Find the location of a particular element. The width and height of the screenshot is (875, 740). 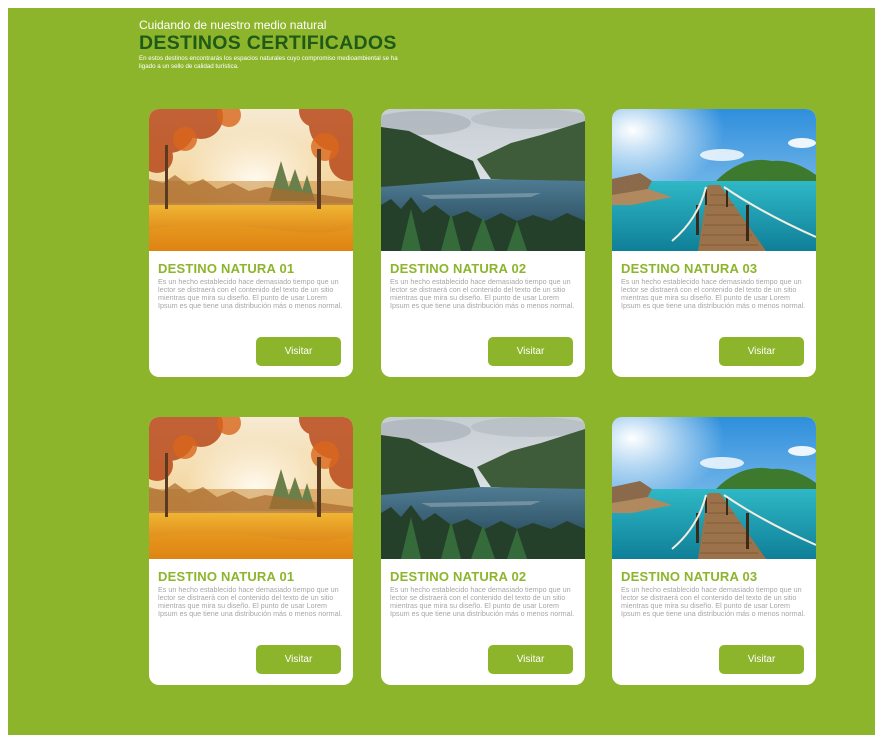

section-eyebrow: Cuidando de nuestro medio natural is located at coordinates (233, 25).